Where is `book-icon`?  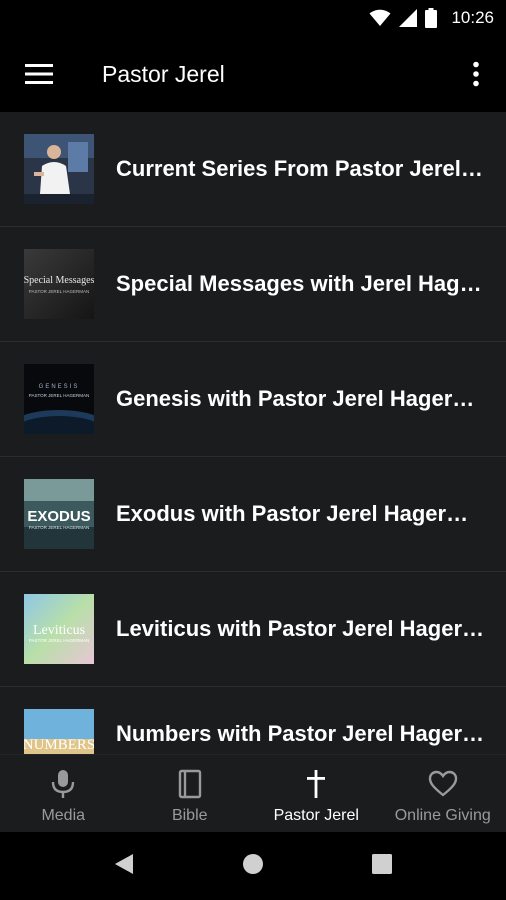 book-icon is located at coordinates (190, 784).